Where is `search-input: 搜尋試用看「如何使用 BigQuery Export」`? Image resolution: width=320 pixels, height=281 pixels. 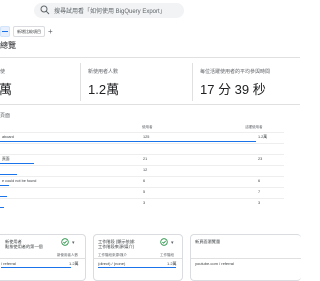 search-input: 搜尋試用看「如何使用 BigQuery Export」 is located at coordinates (110, 10).